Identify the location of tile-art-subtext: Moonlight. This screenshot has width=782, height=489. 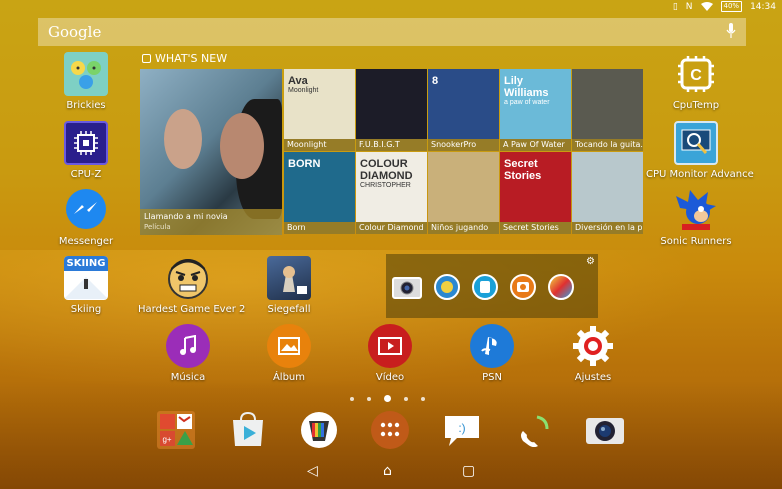
(303, 90).